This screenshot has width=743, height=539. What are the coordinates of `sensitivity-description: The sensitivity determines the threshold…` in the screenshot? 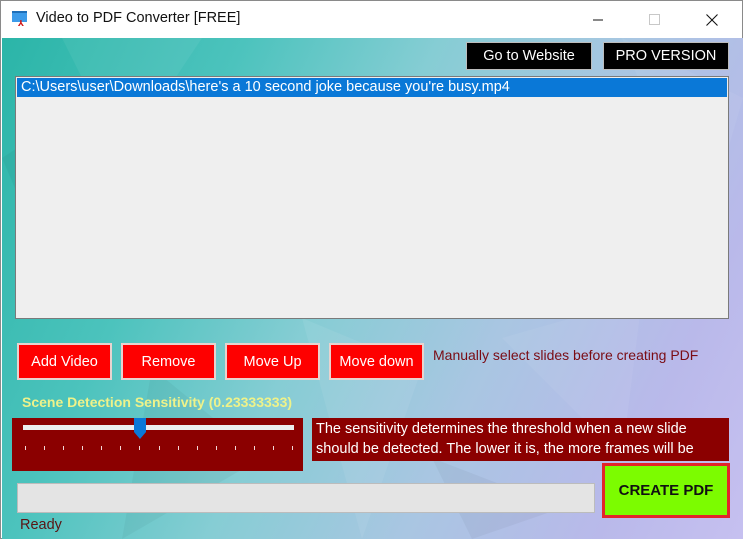 It's located at (520, 439).